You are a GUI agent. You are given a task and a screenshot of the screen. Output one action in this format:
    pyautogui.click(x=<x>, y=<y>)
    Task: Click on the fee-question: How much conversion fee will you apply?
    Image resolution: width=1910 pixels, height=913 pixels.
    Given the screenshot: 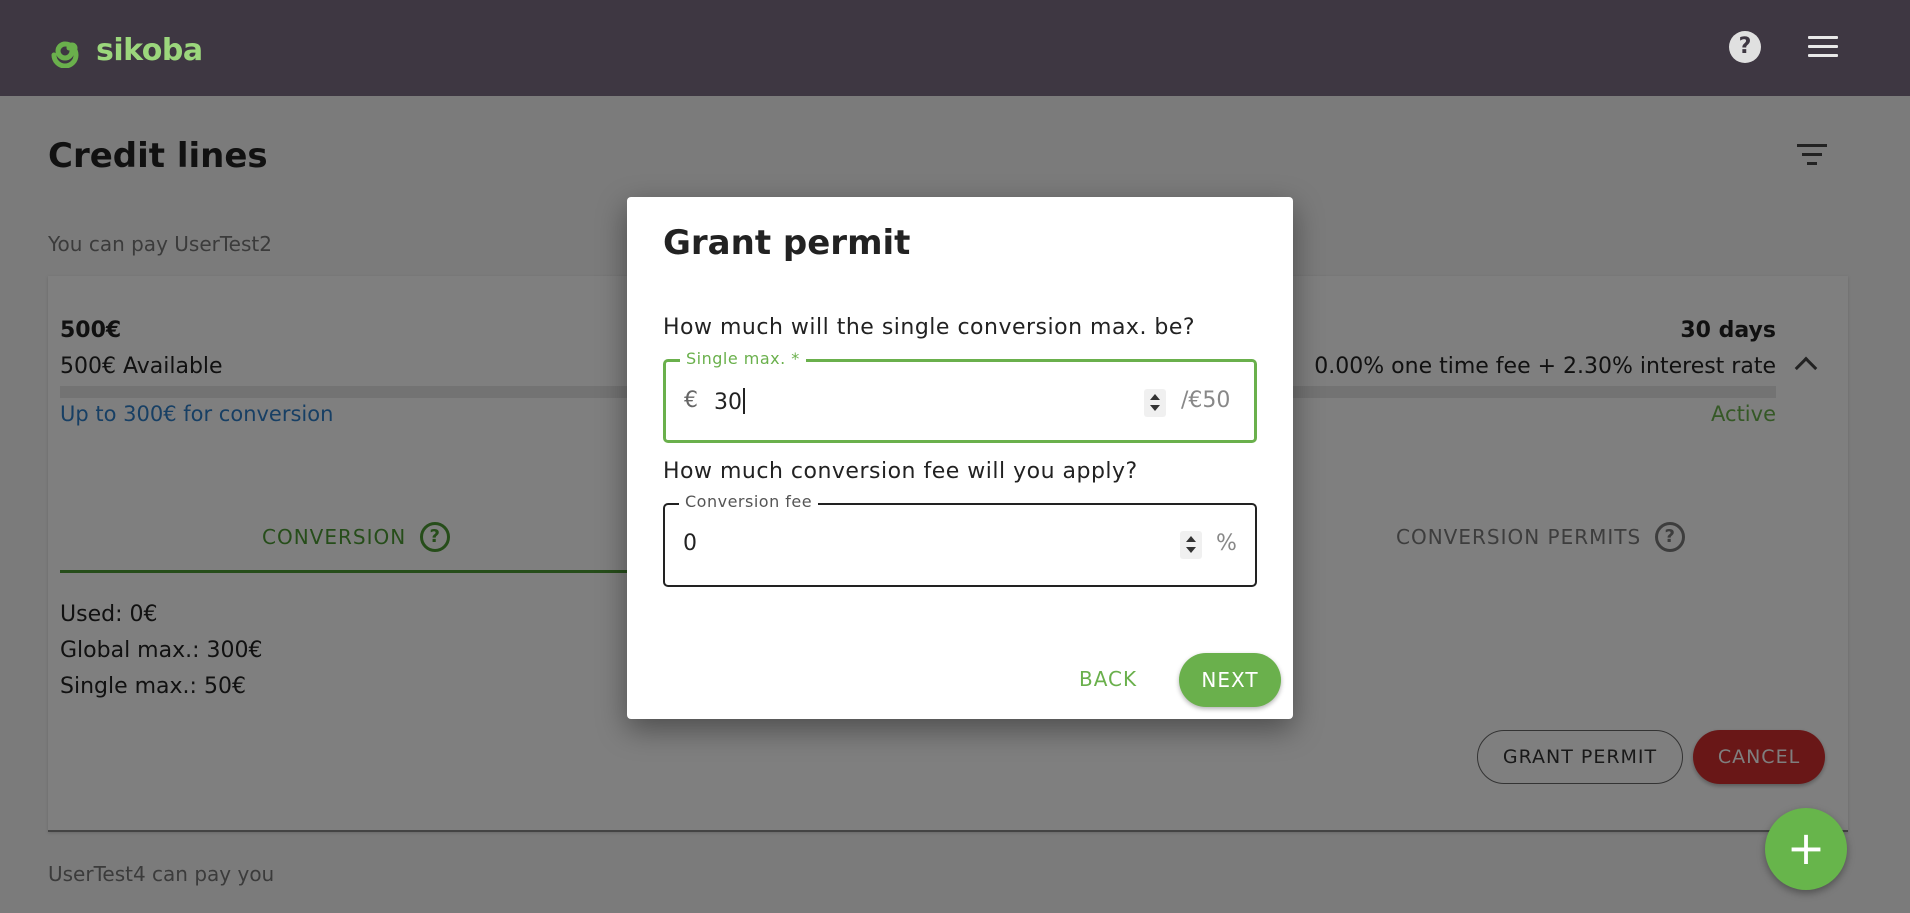 What is the action you would take?
    pyautogui.click(x=900, y=471)
    